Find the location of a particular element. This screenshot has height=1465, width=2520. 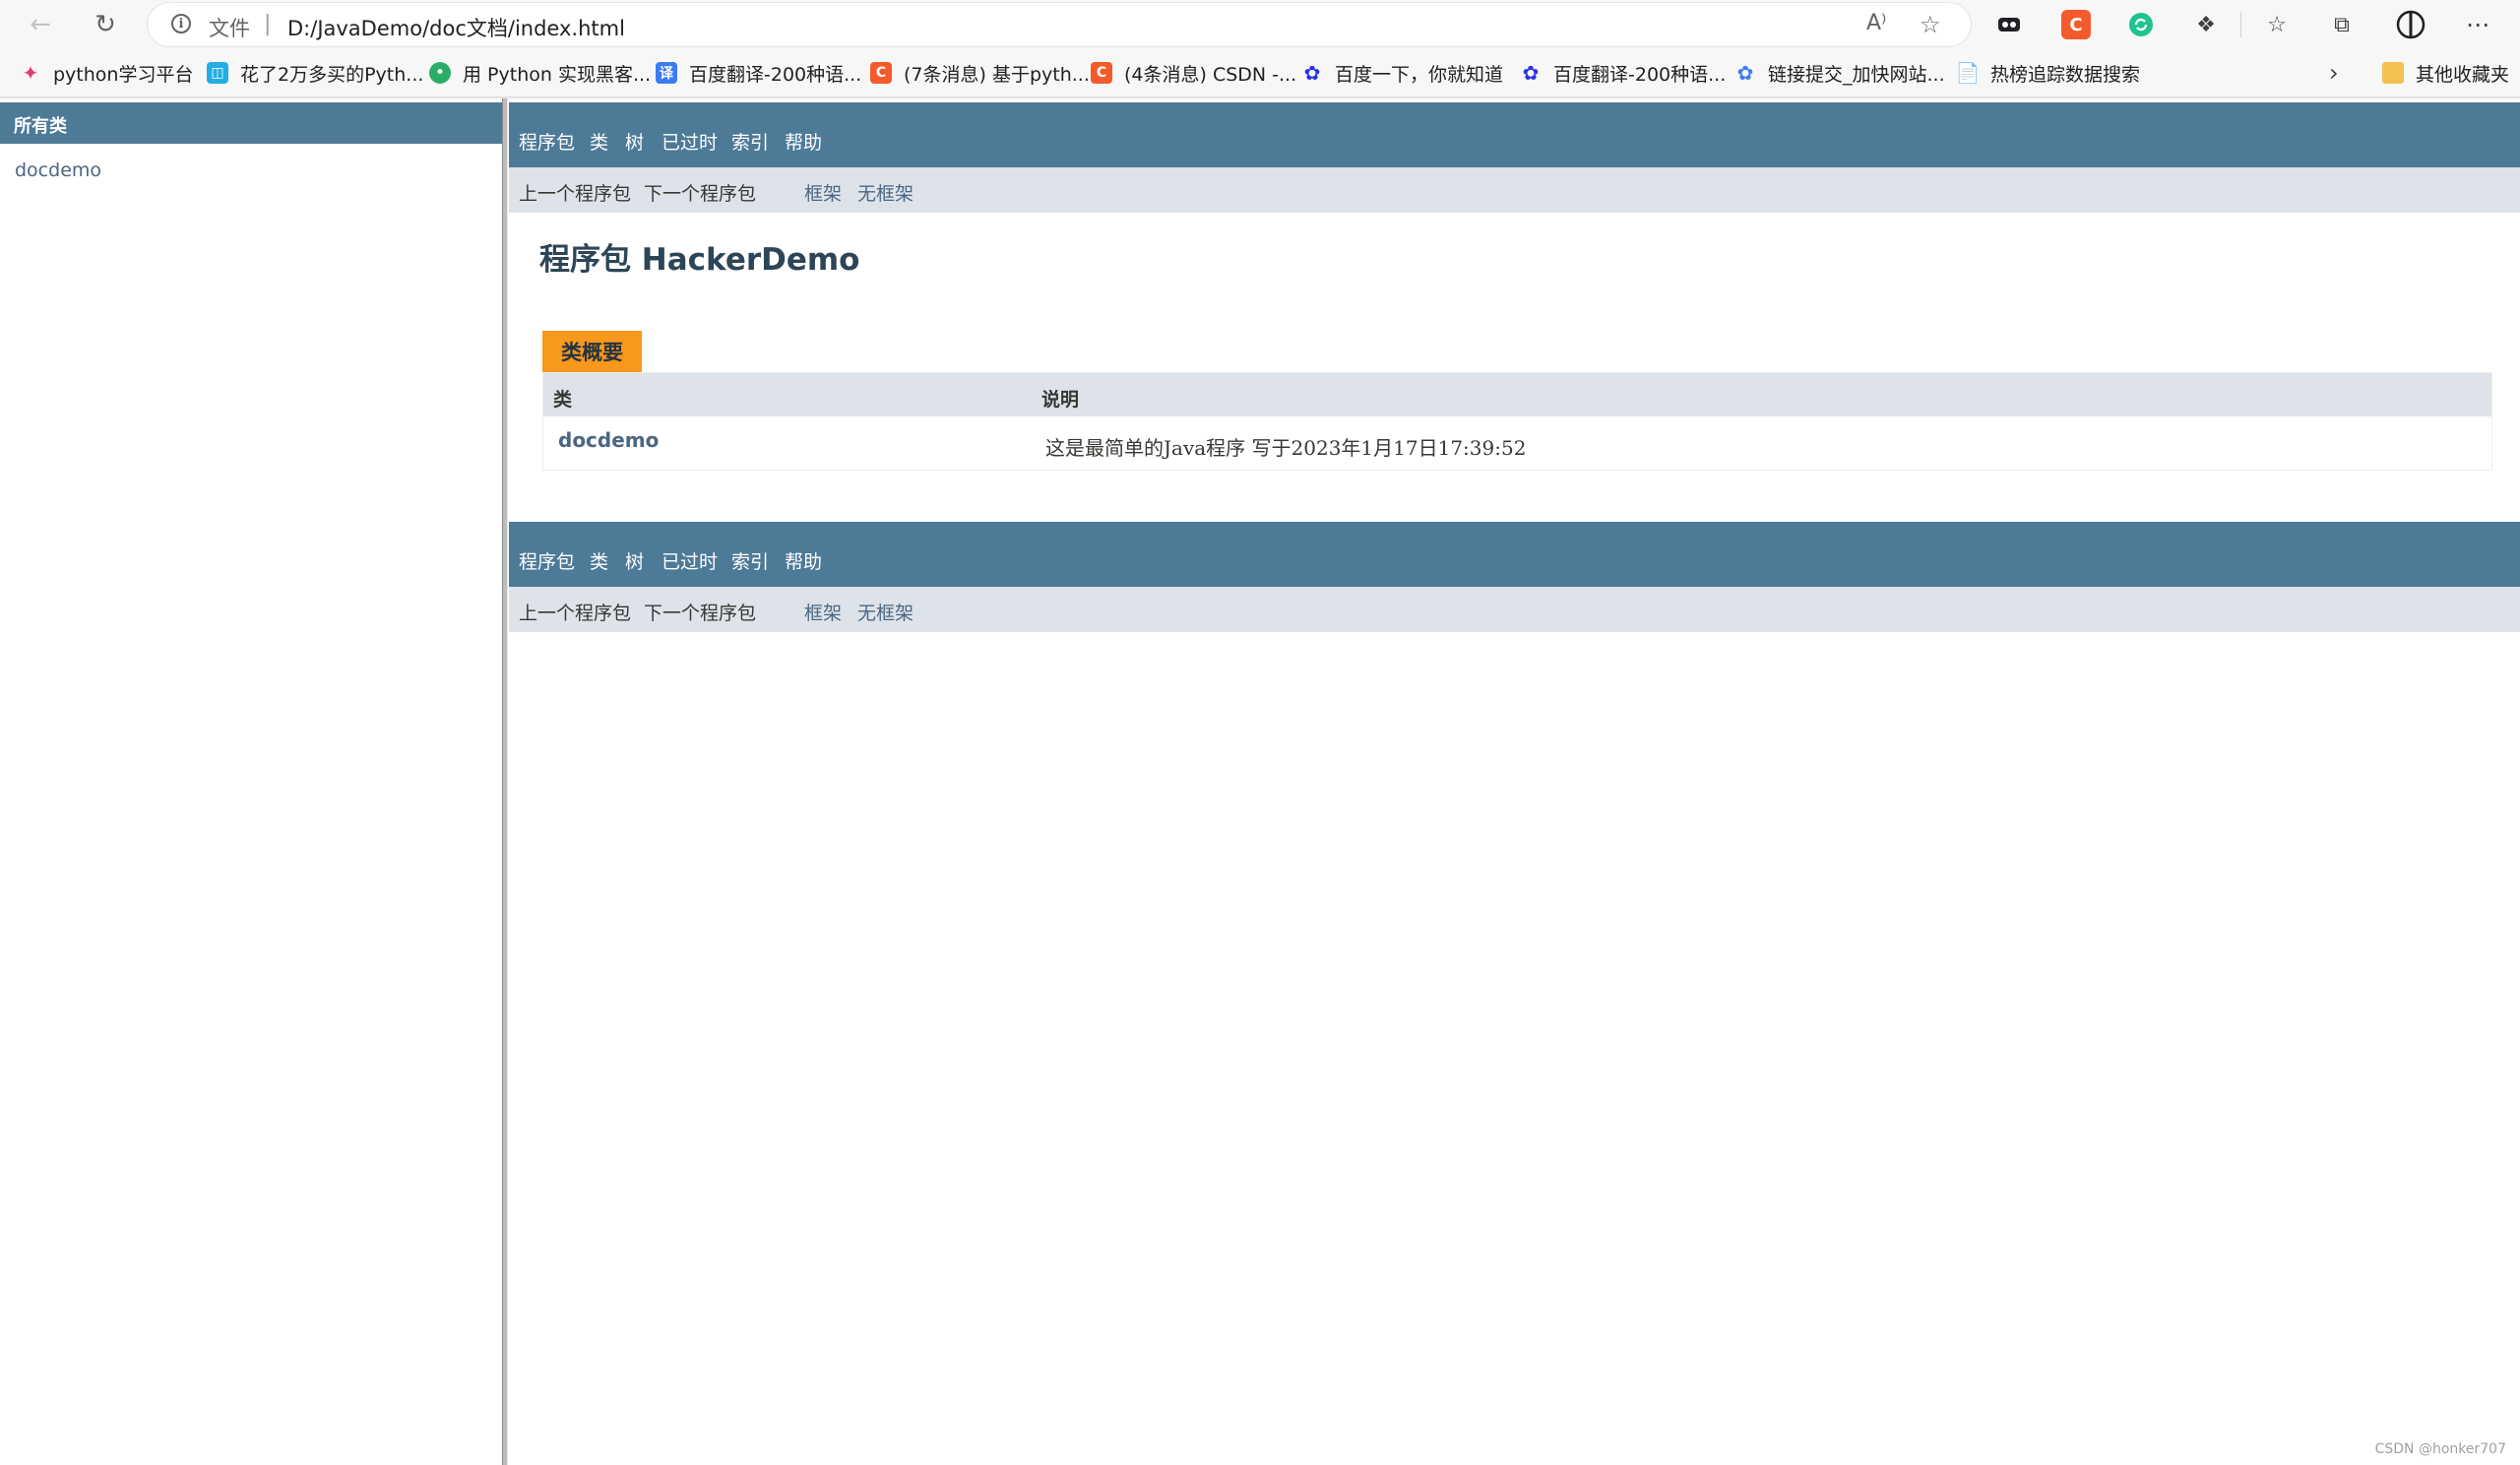

bookmark-item: ✦ python学习平台 is located at coordinates (107, 73).